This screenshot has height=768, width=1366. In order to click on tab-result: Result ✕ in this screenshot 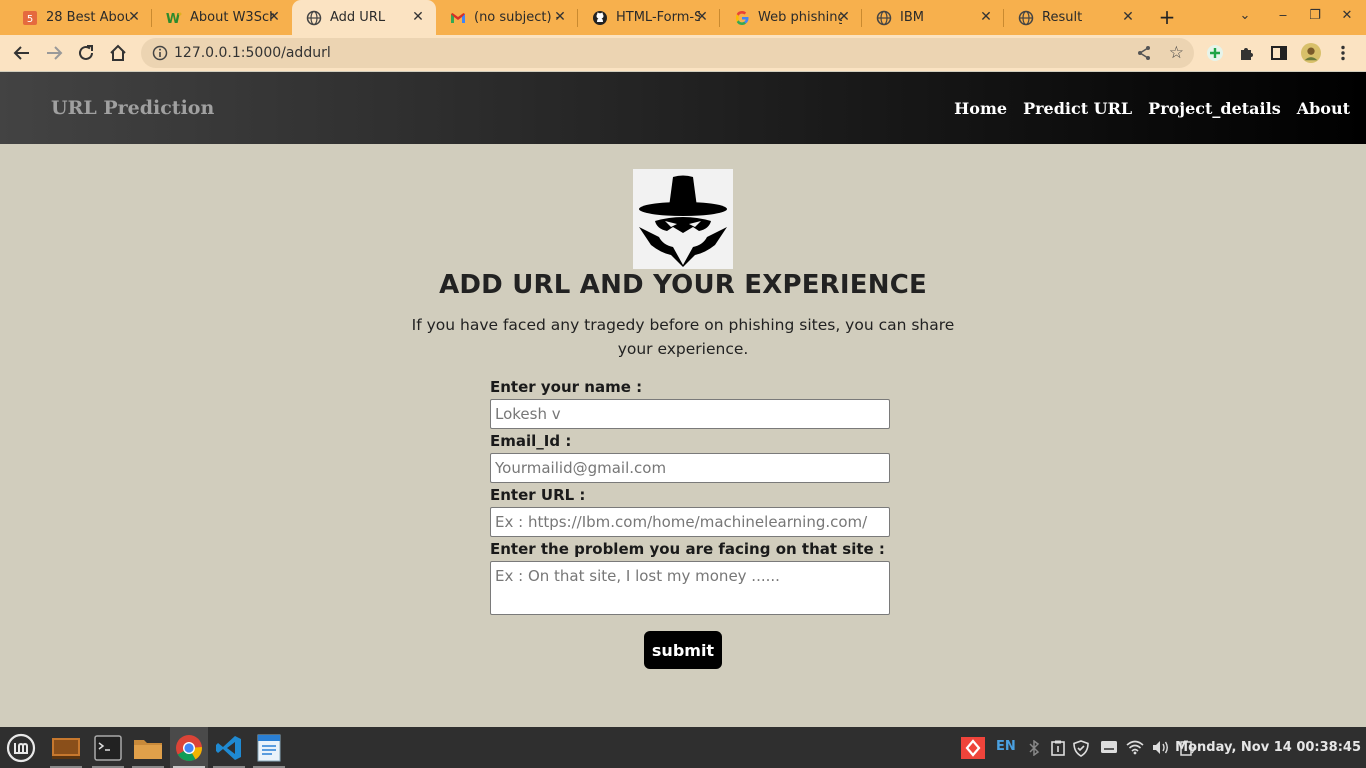, I will do `click(1075, 17)`.